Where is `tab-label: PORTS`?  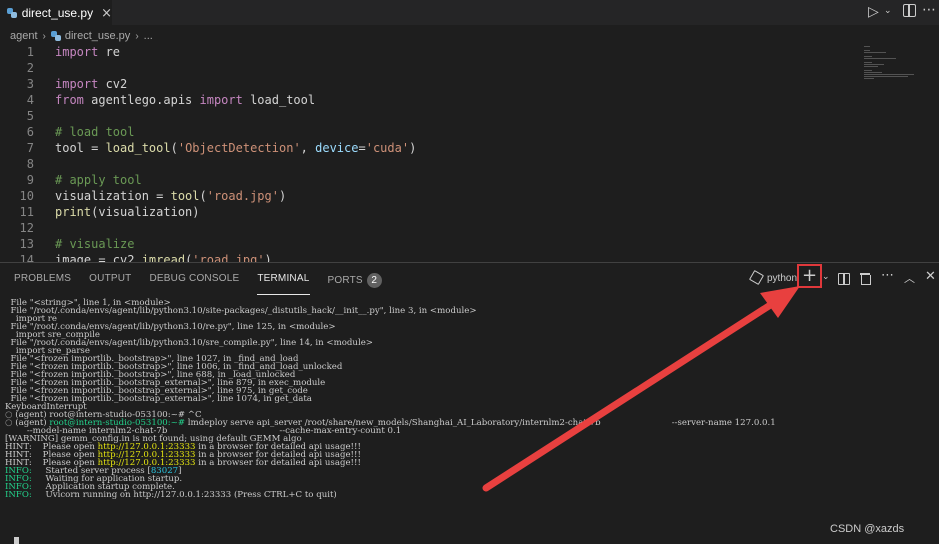
tab-label: PORTS is located at coordinates (345, 280).